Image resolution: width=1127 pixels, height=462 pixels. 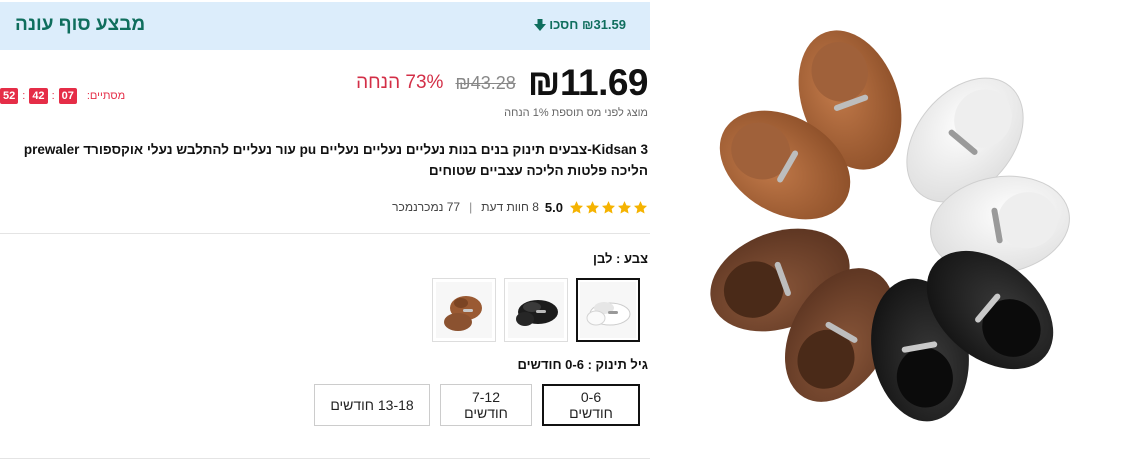 I want to click on arrow-down-icon, so click(x=540, y=25).